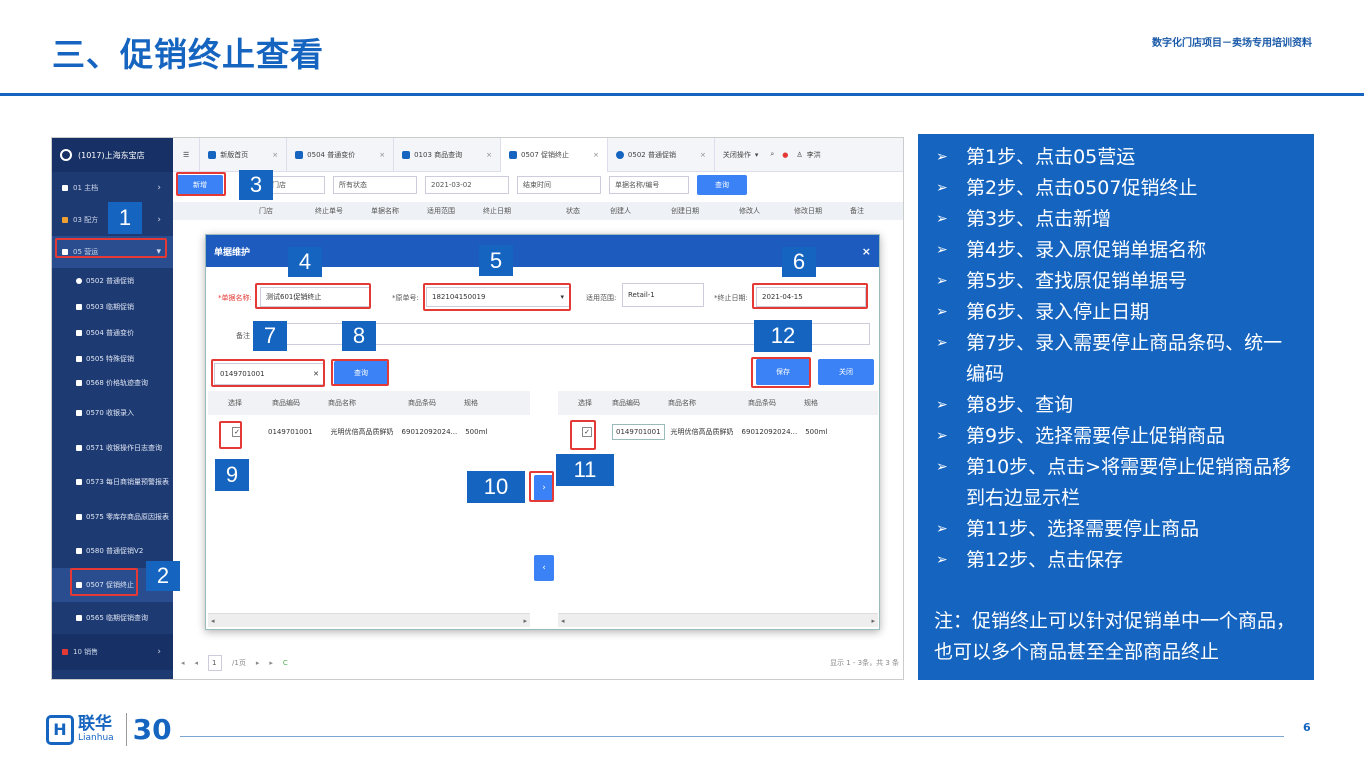 The height and width of the screenshot is (767, 1364). Describe the element at coordinates (86, 188) in the screenshot. I see `sidebar-item-label: 01 主档` at that location.